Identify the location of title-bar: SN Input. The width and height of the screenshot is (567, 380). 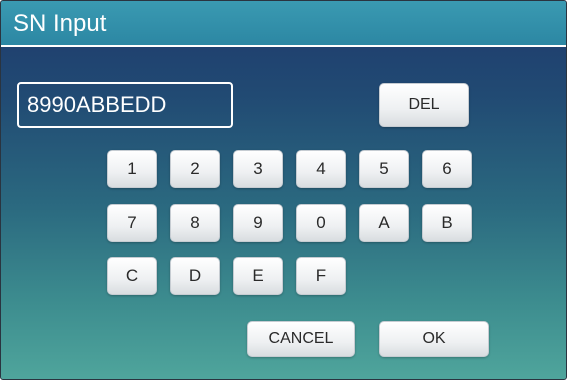
(283, 24).